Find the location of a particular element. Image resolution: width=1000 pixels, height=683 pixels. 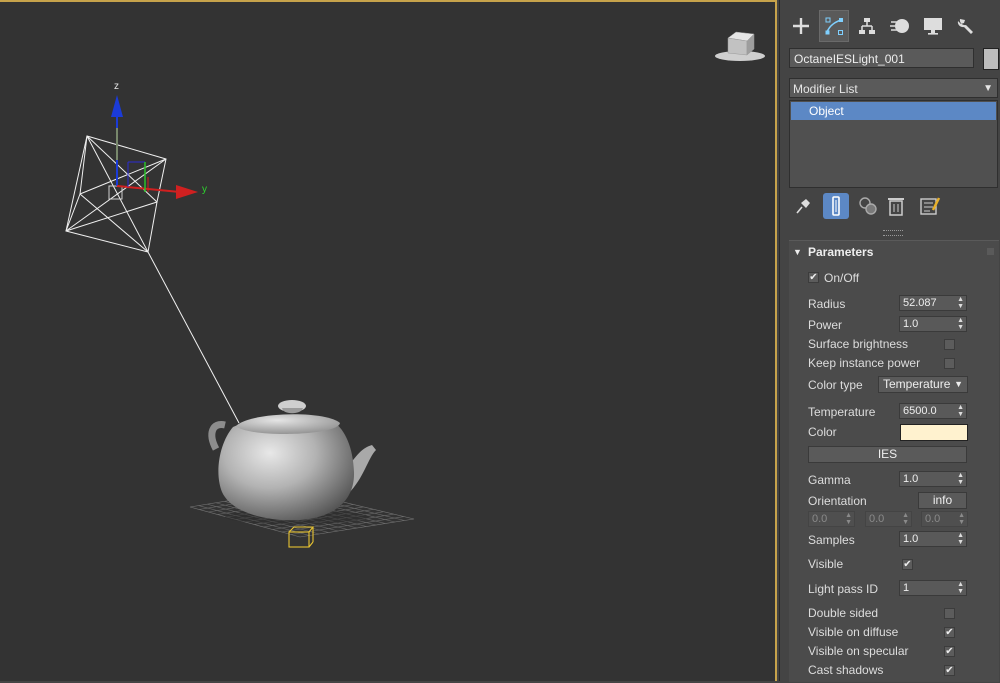

motion-icon is located at coordinates (899, 26).